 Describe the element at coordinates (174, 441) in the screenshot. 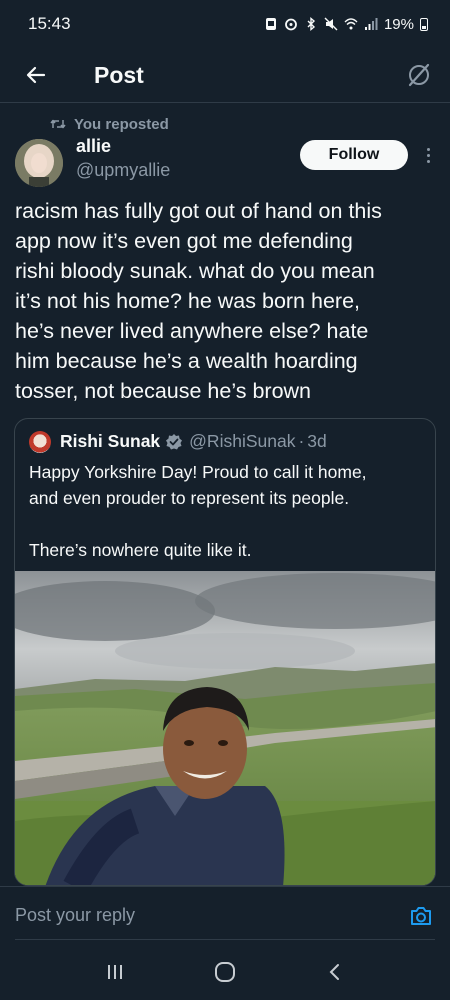

I see `verified-badge-icon` at that location.